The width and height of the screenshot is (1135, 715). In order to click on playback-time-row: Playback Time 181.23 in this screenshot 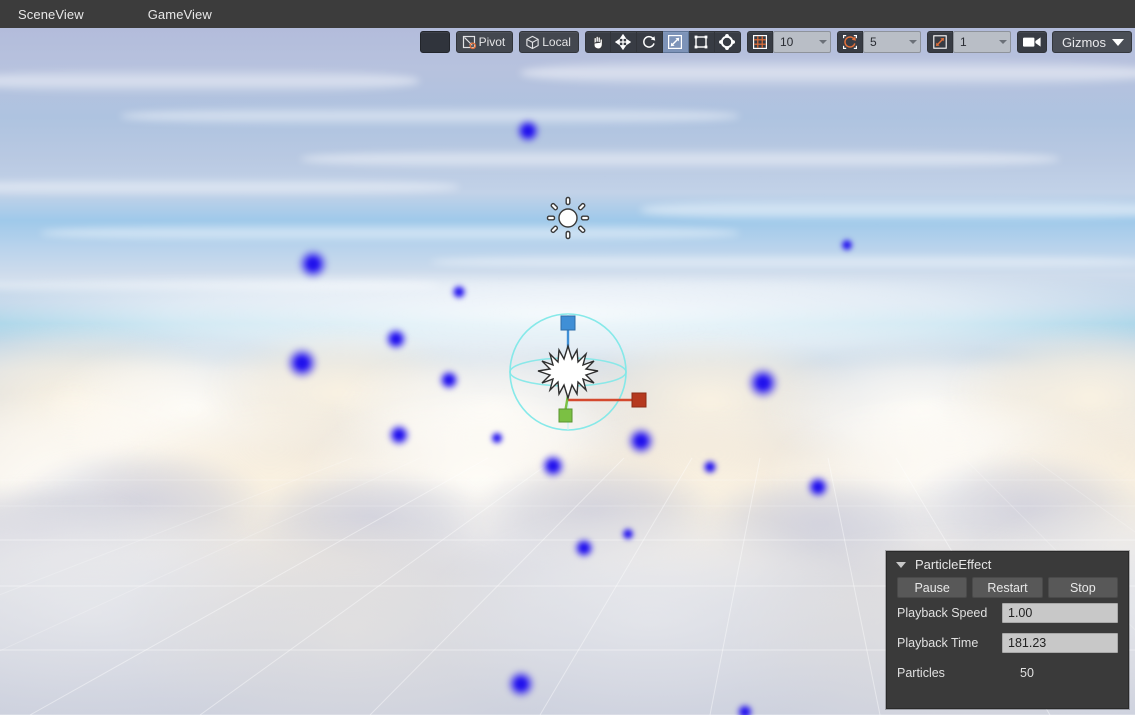, I will do `click(1007, 643)`.